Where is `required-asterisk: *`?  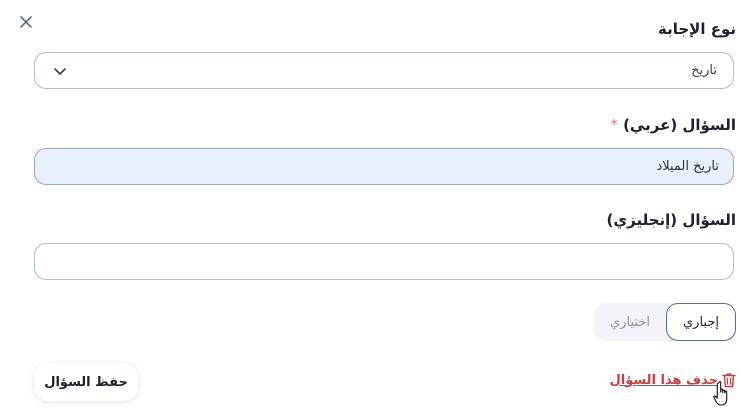 required-asterisk: * is located at coordinates (614, 124).